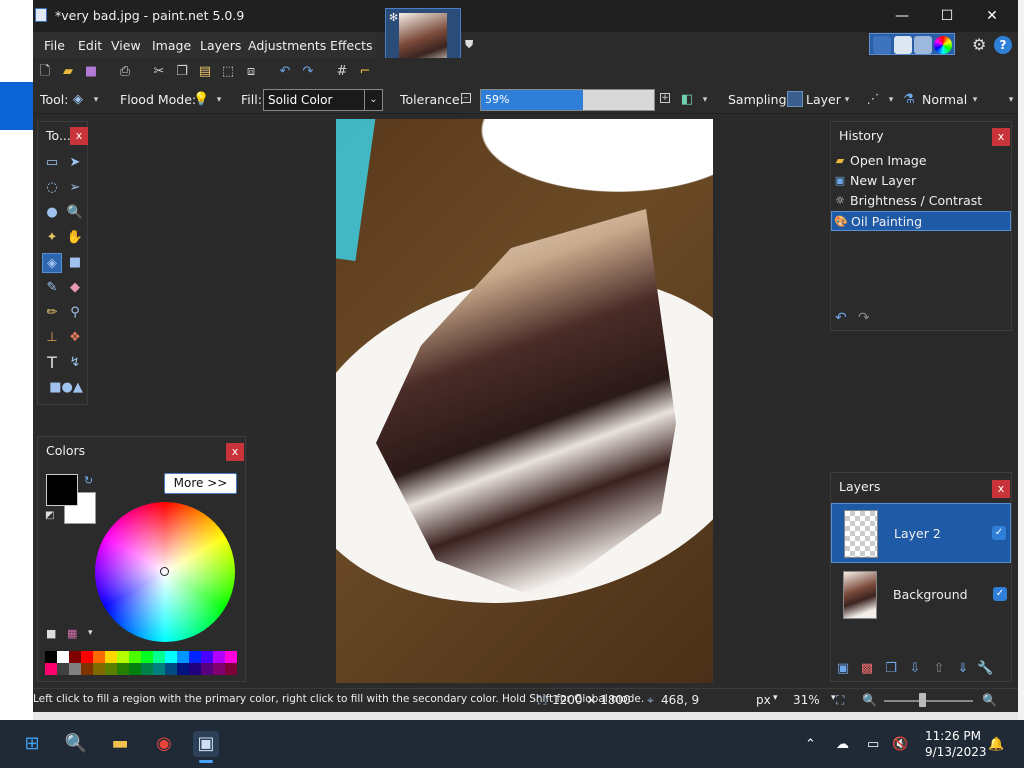 The height and width of the screenshot is (768, 1024). Describe the element at coordinates (285, 72) in the screenshot. I see `undo-icon: ↶` at that location.